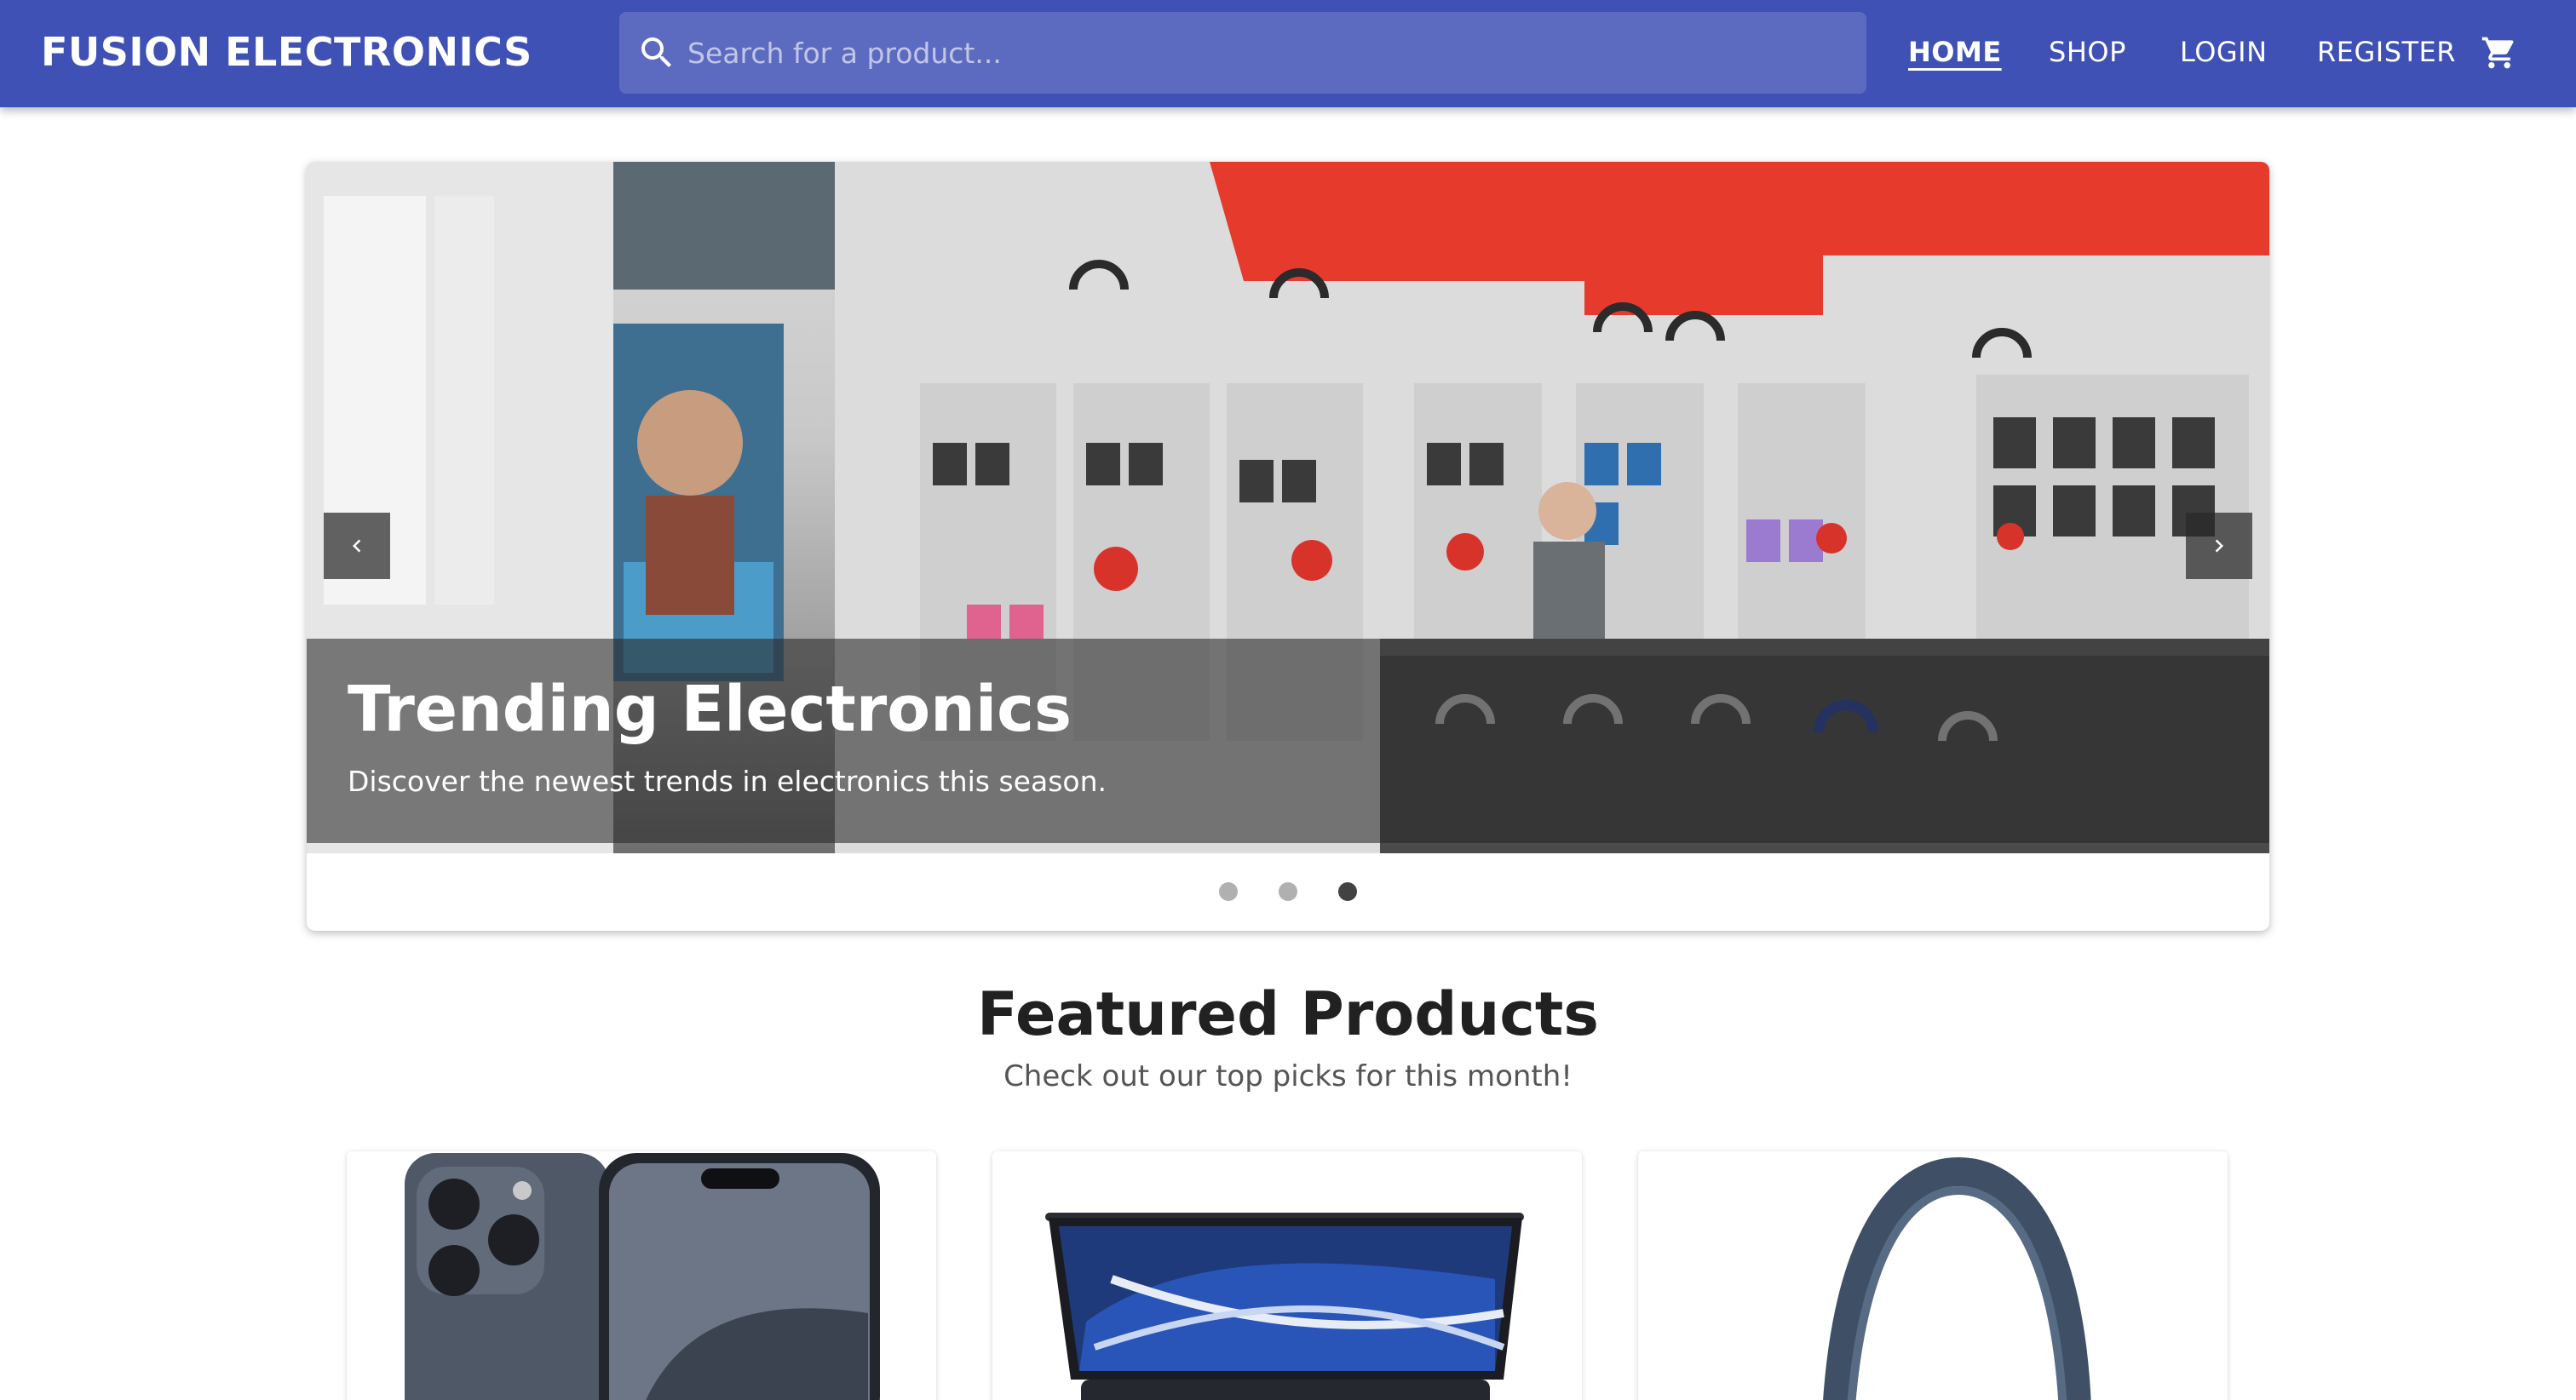  I want to click on carousel-prev-button, so click(357, 546).